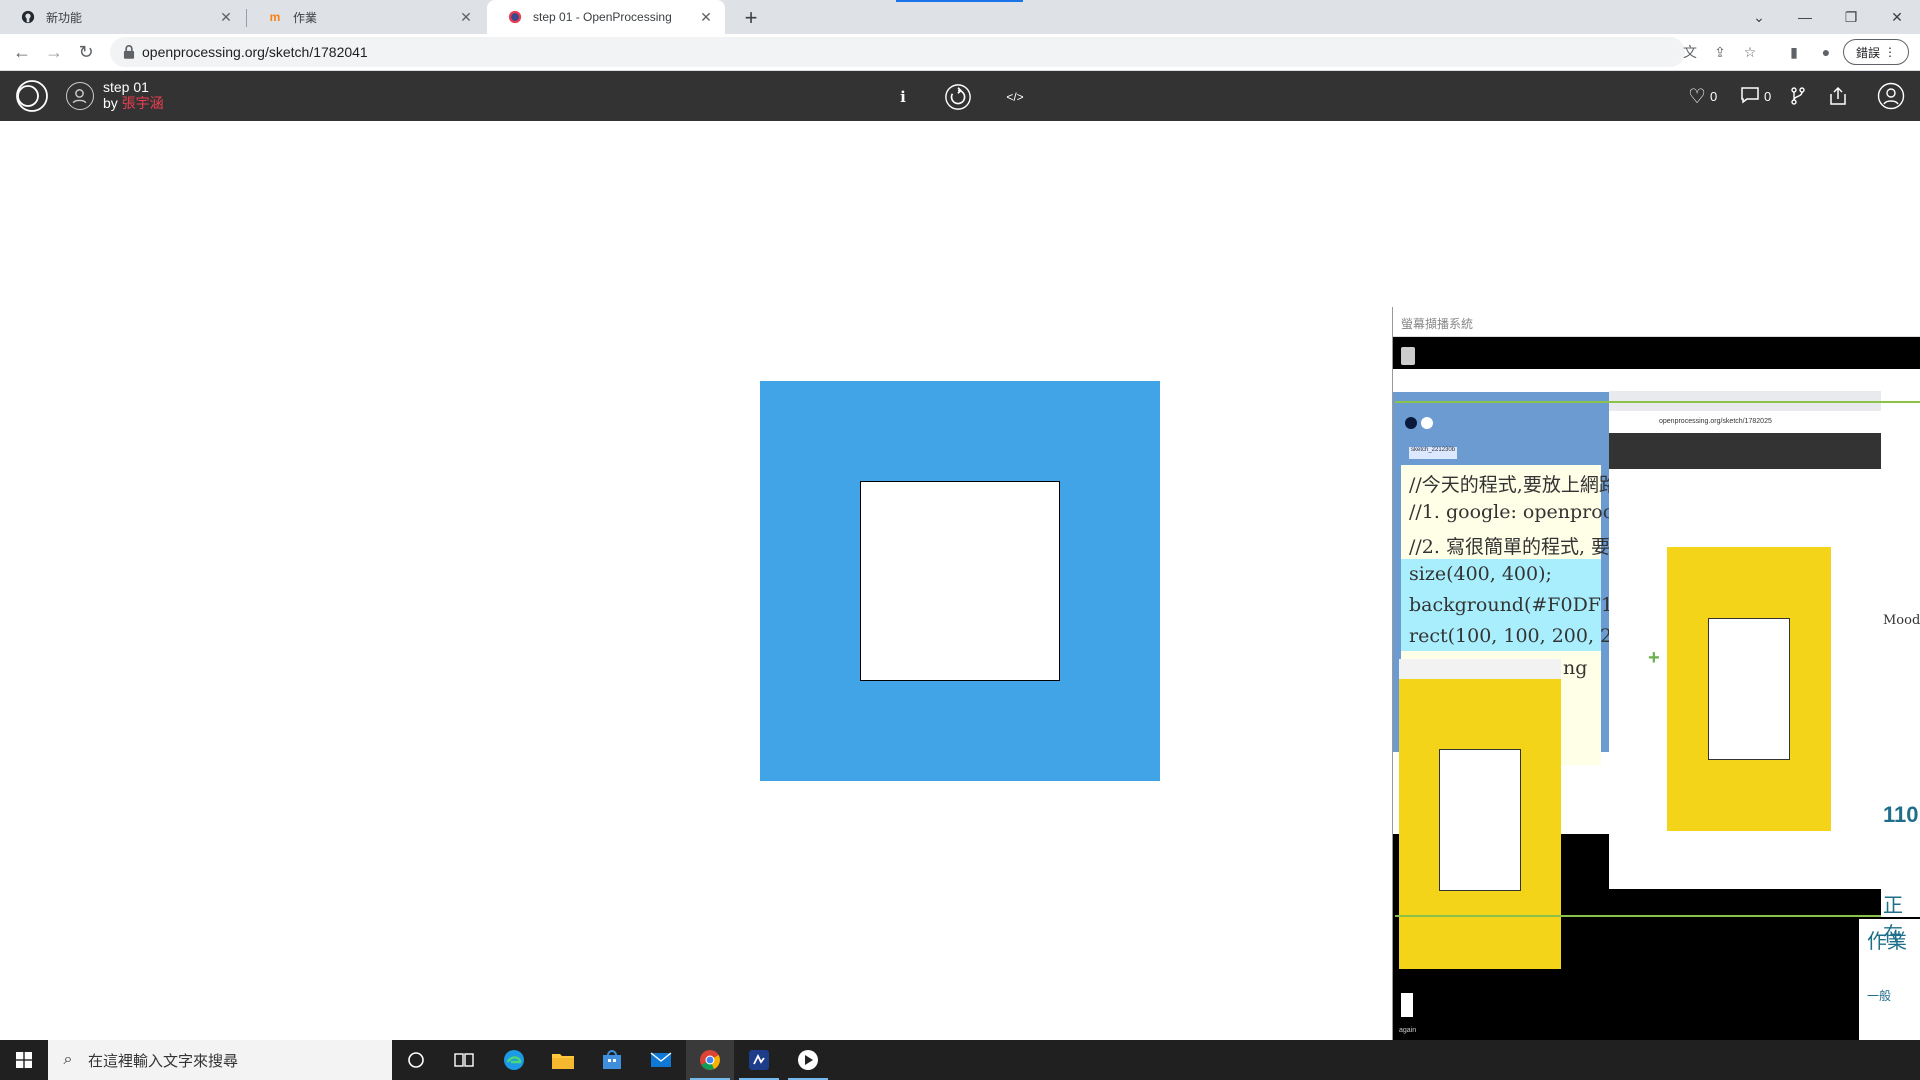  Describe the element at coordinates (1433, 453) in the screenshot. I see `editor-tab: sketch_221230b` at that location.